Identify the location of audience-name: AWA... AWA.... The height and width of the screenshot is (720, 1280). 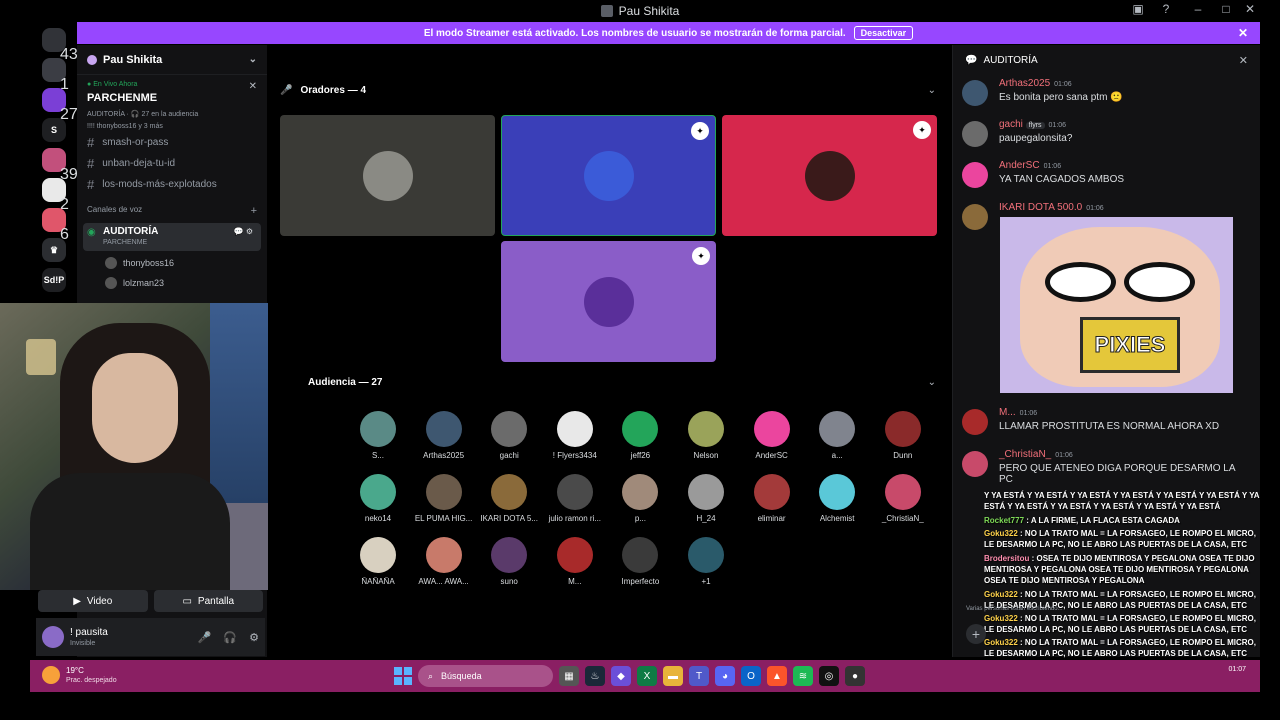
(443, 581).